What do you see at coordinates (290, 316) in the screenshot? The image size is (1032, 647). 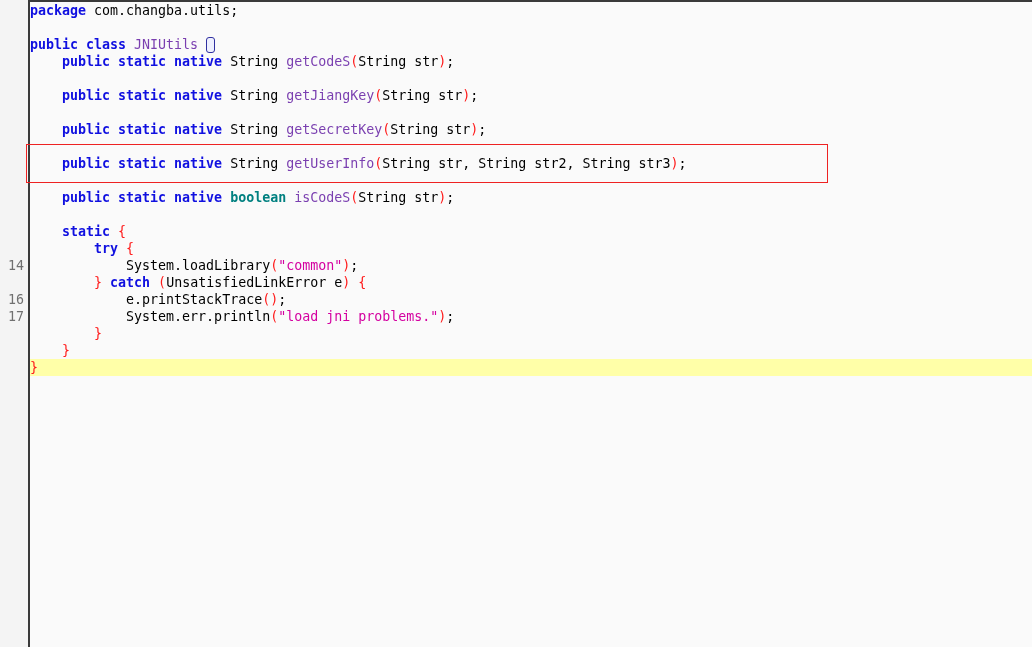 I see `code-line: System.err.println("load jni problems.");` at bounding box center [290, 316].